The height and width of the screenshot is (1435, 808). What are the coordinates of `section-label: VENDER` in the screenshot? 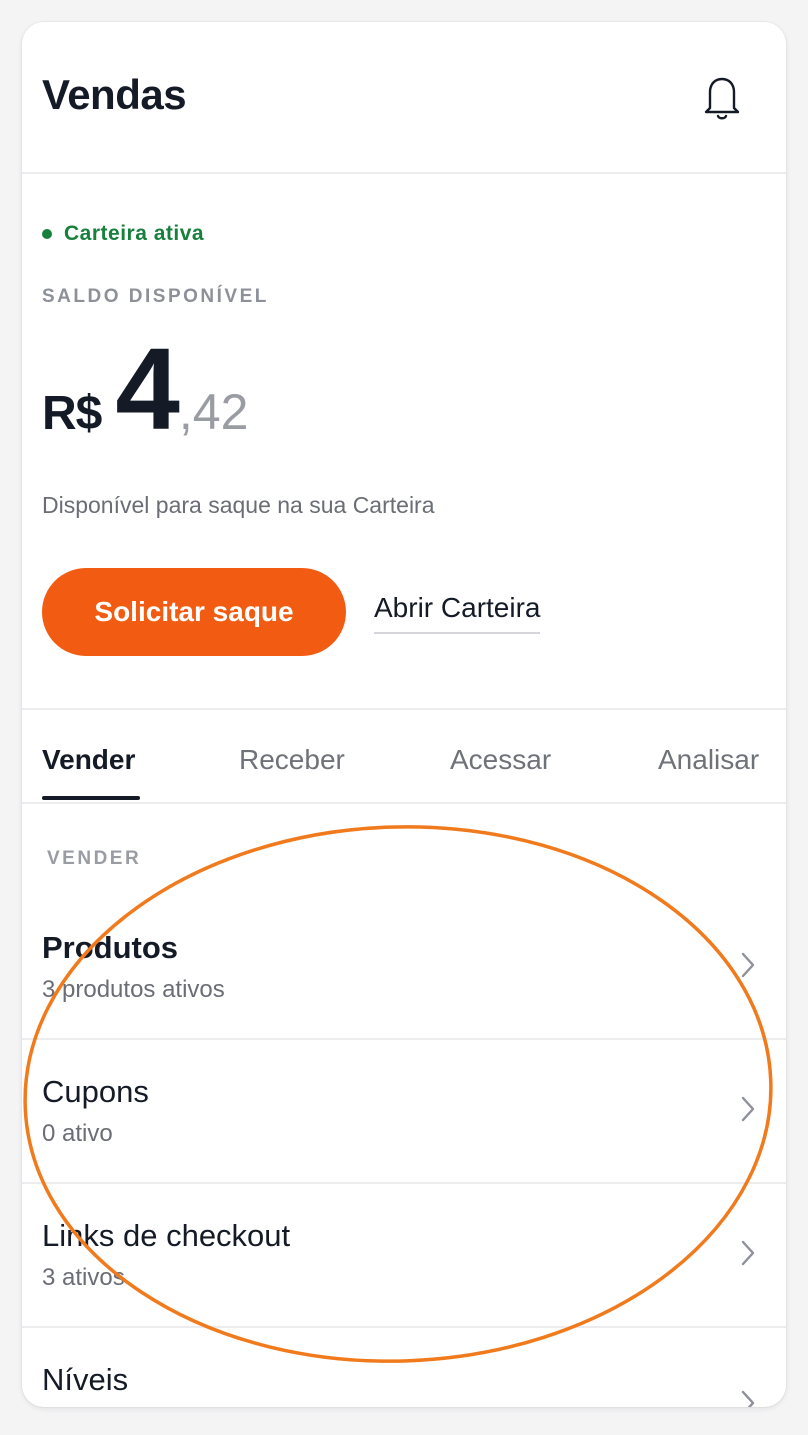 It's located at (94, 858).